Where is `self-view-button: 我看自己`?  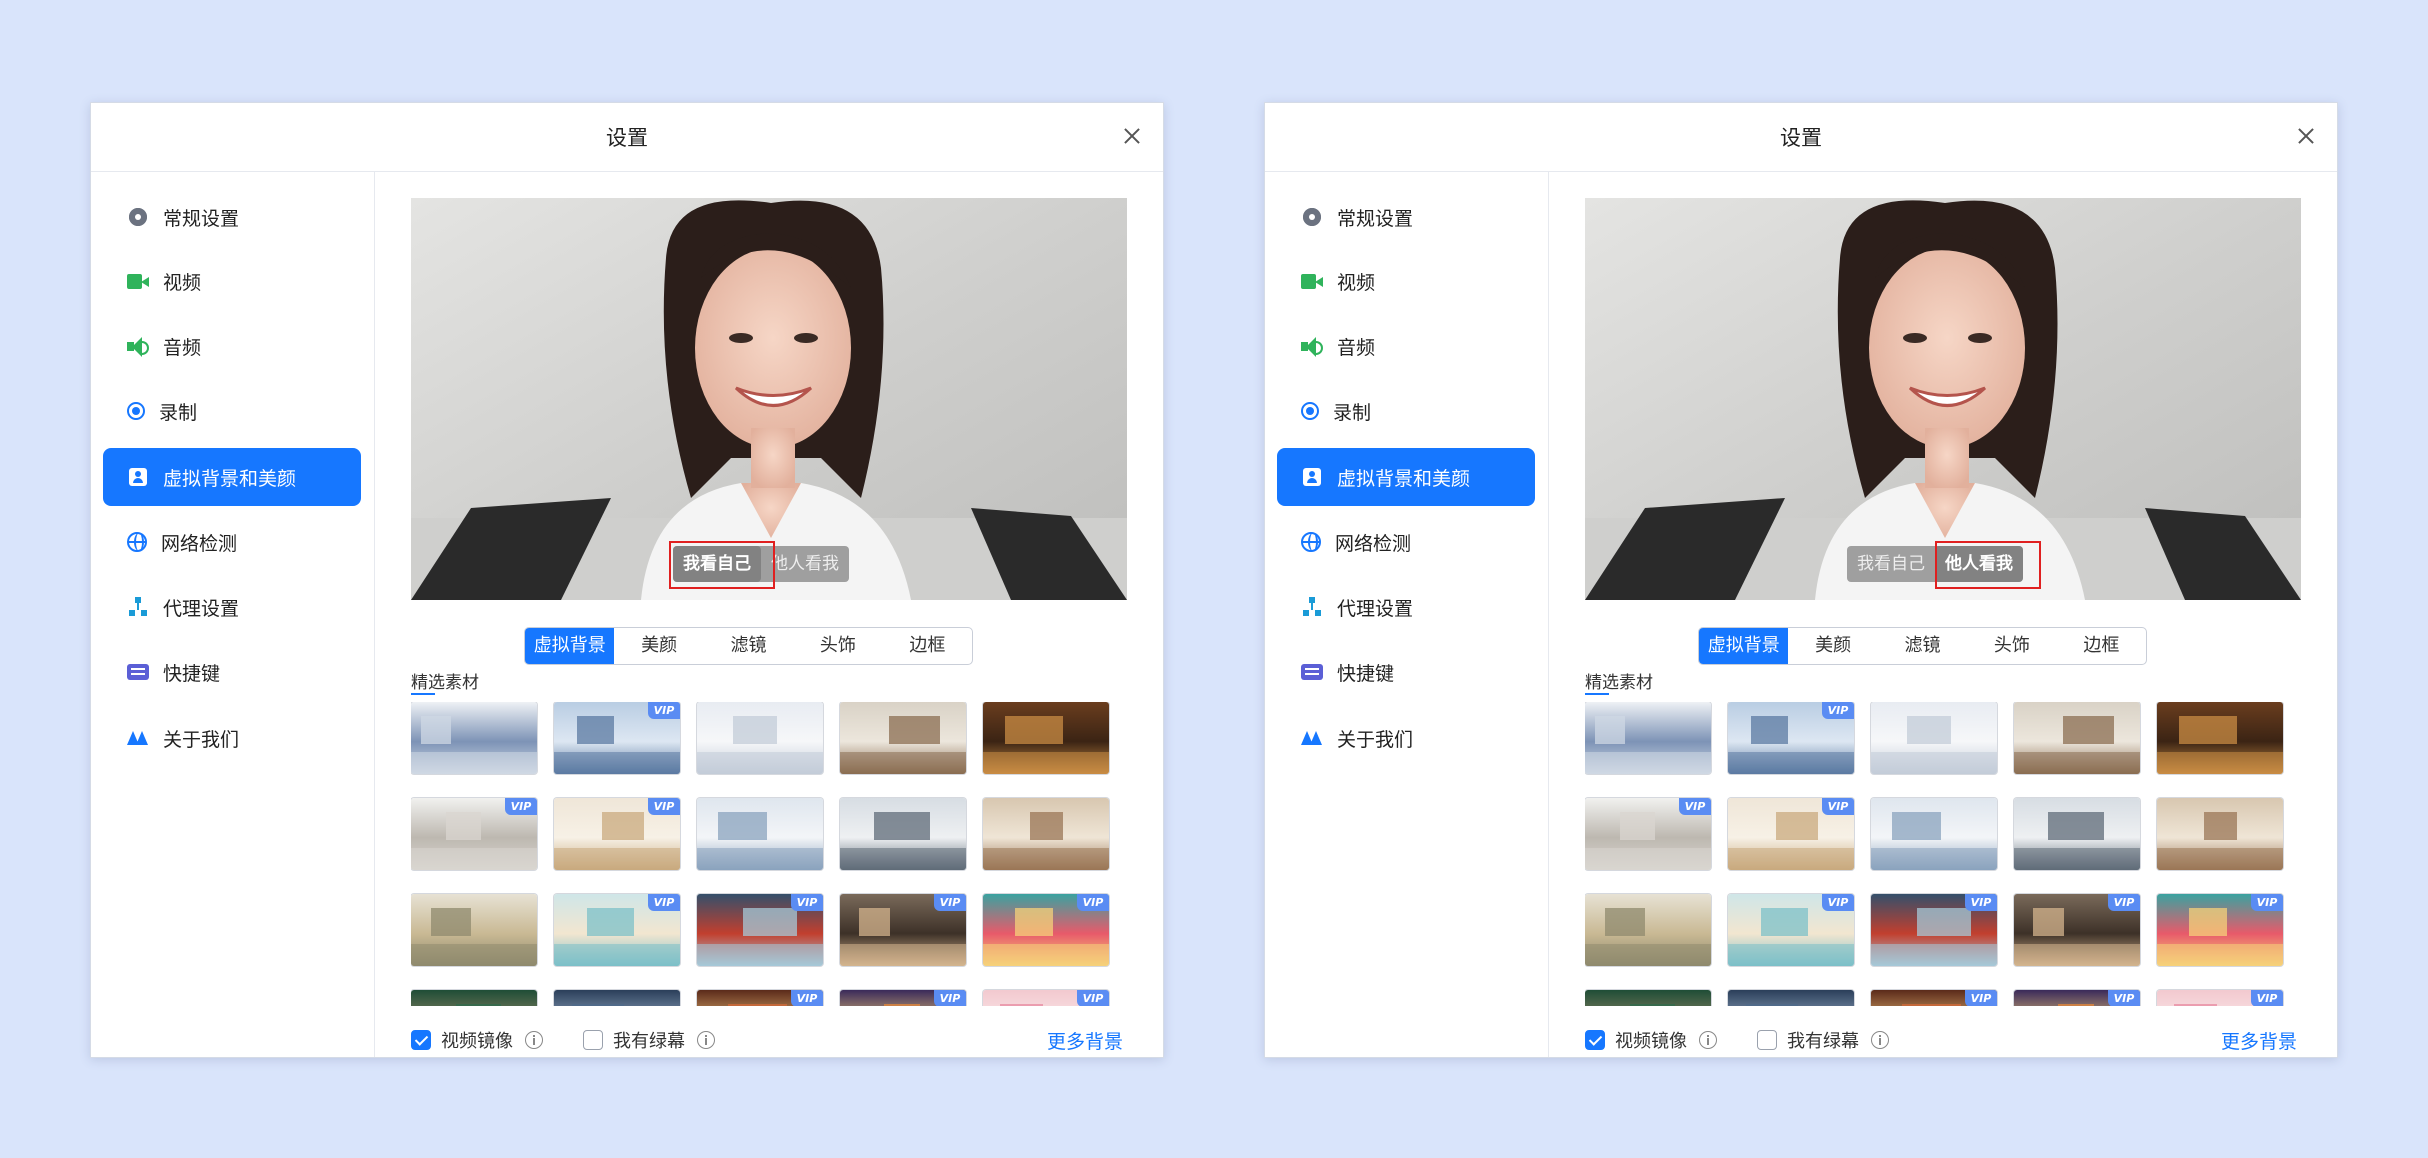 self-view-button: 我看自己 is located at coordinates (1891, 564).